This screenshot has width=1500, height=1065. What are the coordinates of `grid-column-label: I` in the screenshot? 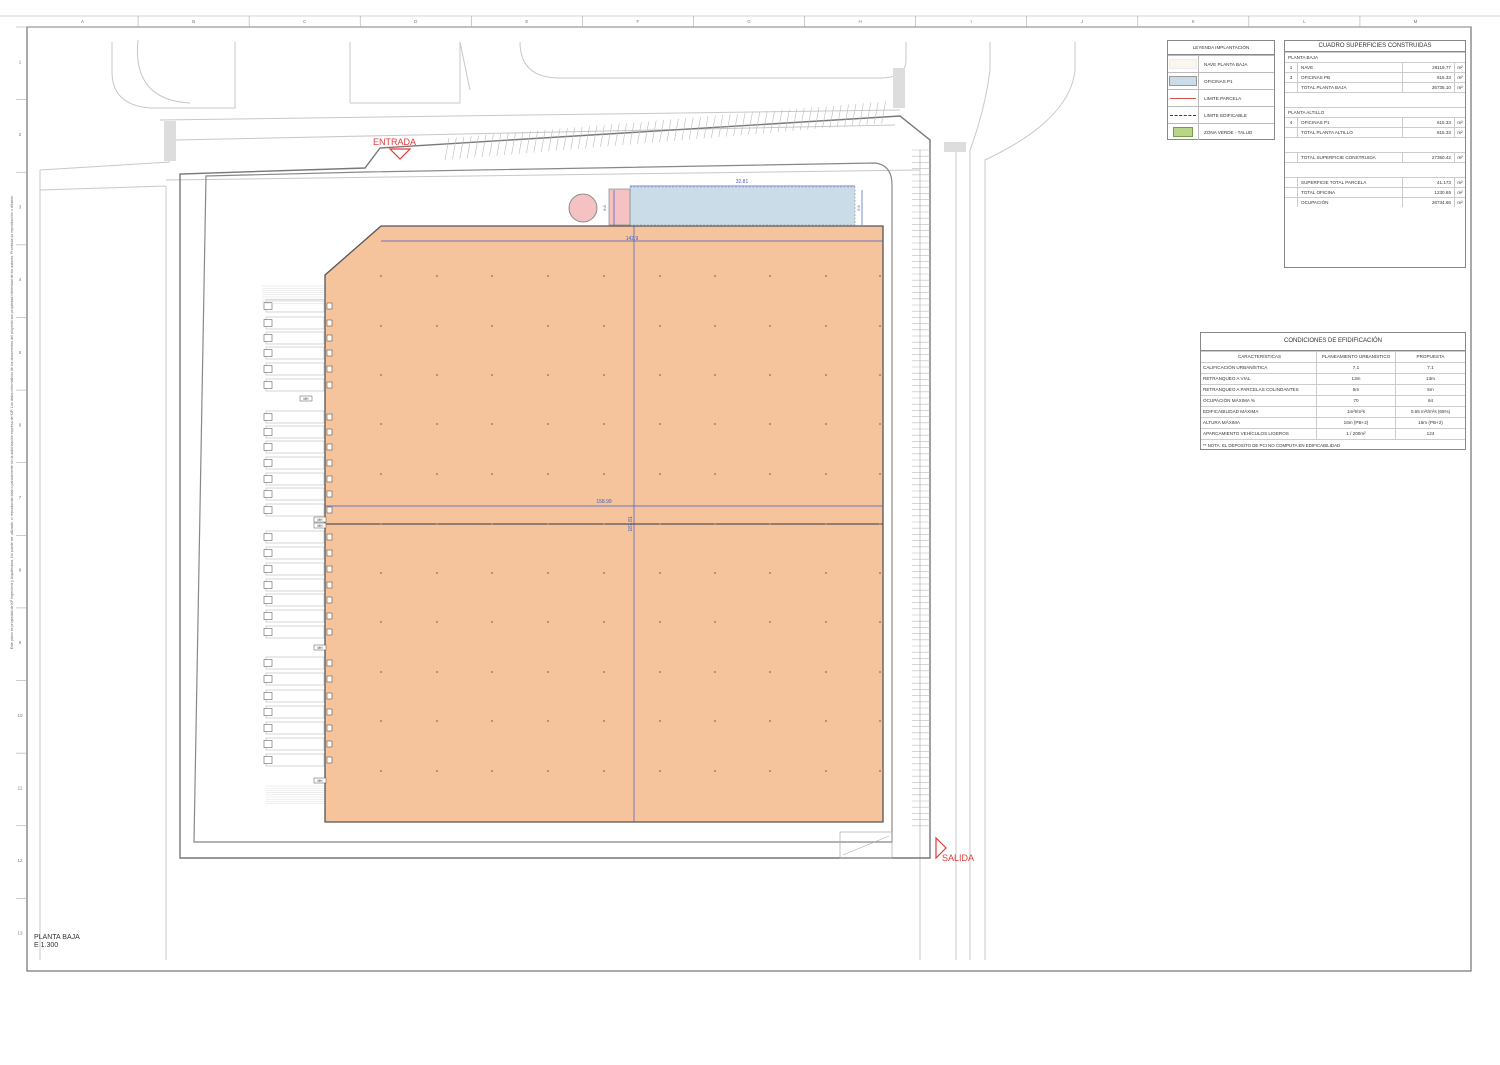 It's located at (971, 21).